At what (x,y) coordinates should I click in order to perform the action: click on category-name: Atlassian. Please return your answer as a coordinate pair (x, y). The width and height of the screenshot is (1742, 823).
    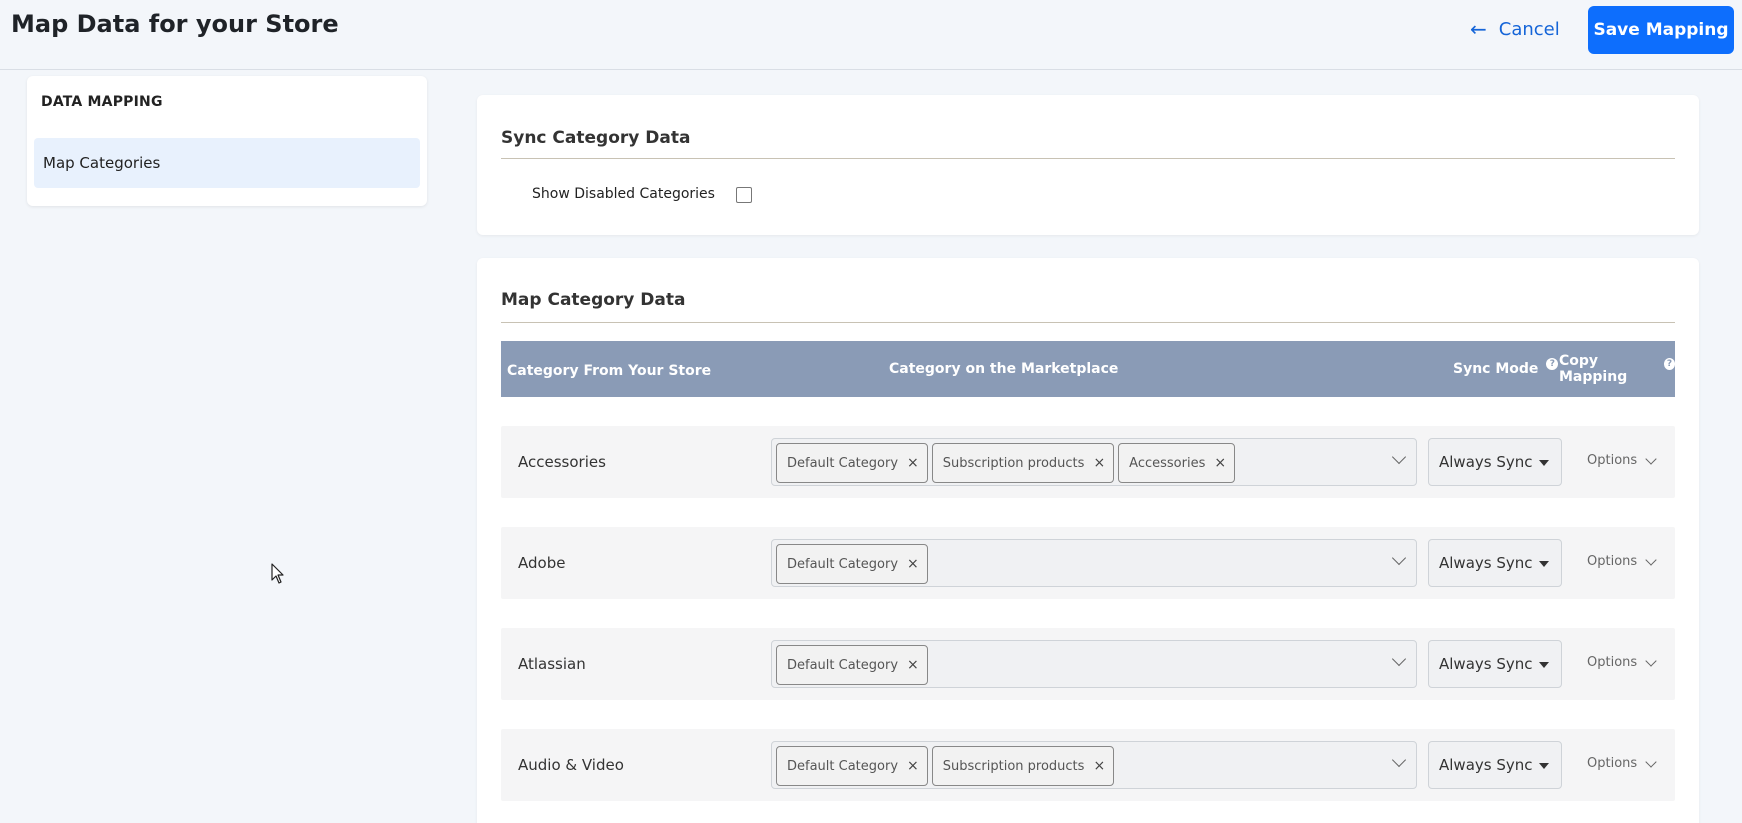
    Looking at the image, I should click on (552, 664).